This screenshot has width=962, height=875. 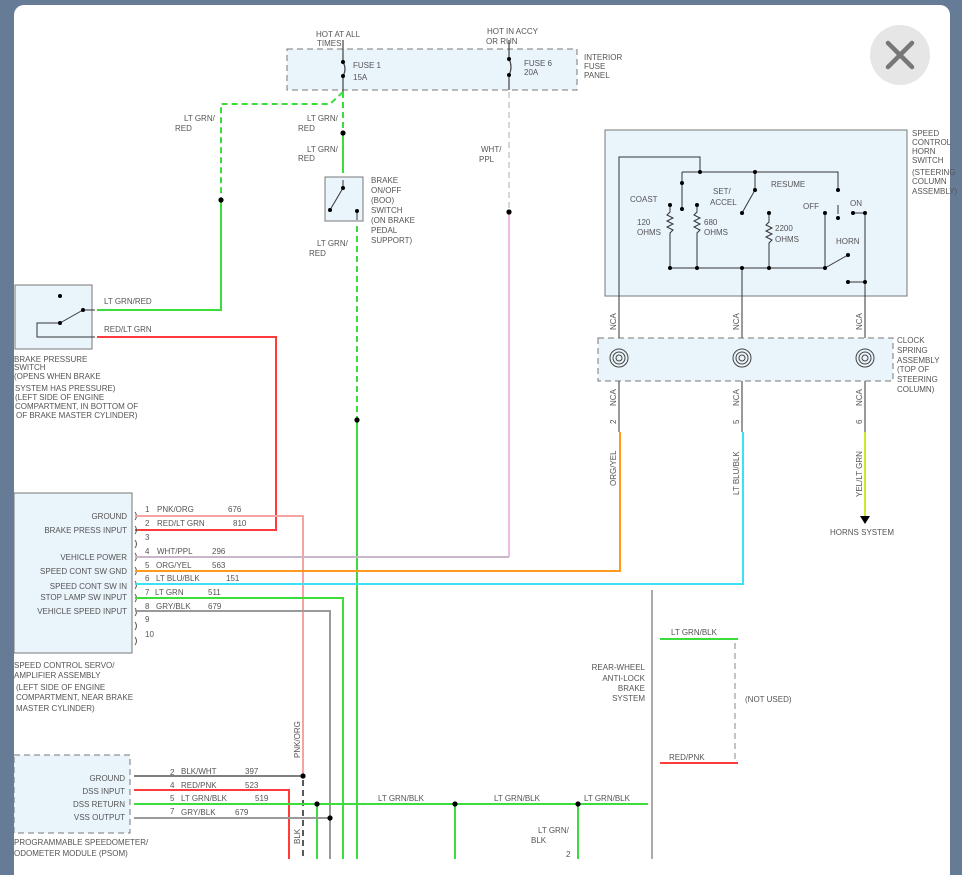 What do you see at coordinates (338, 34) in the screenshot?
I see `label: HOT AT ALL` at bounding box center [338, 34].